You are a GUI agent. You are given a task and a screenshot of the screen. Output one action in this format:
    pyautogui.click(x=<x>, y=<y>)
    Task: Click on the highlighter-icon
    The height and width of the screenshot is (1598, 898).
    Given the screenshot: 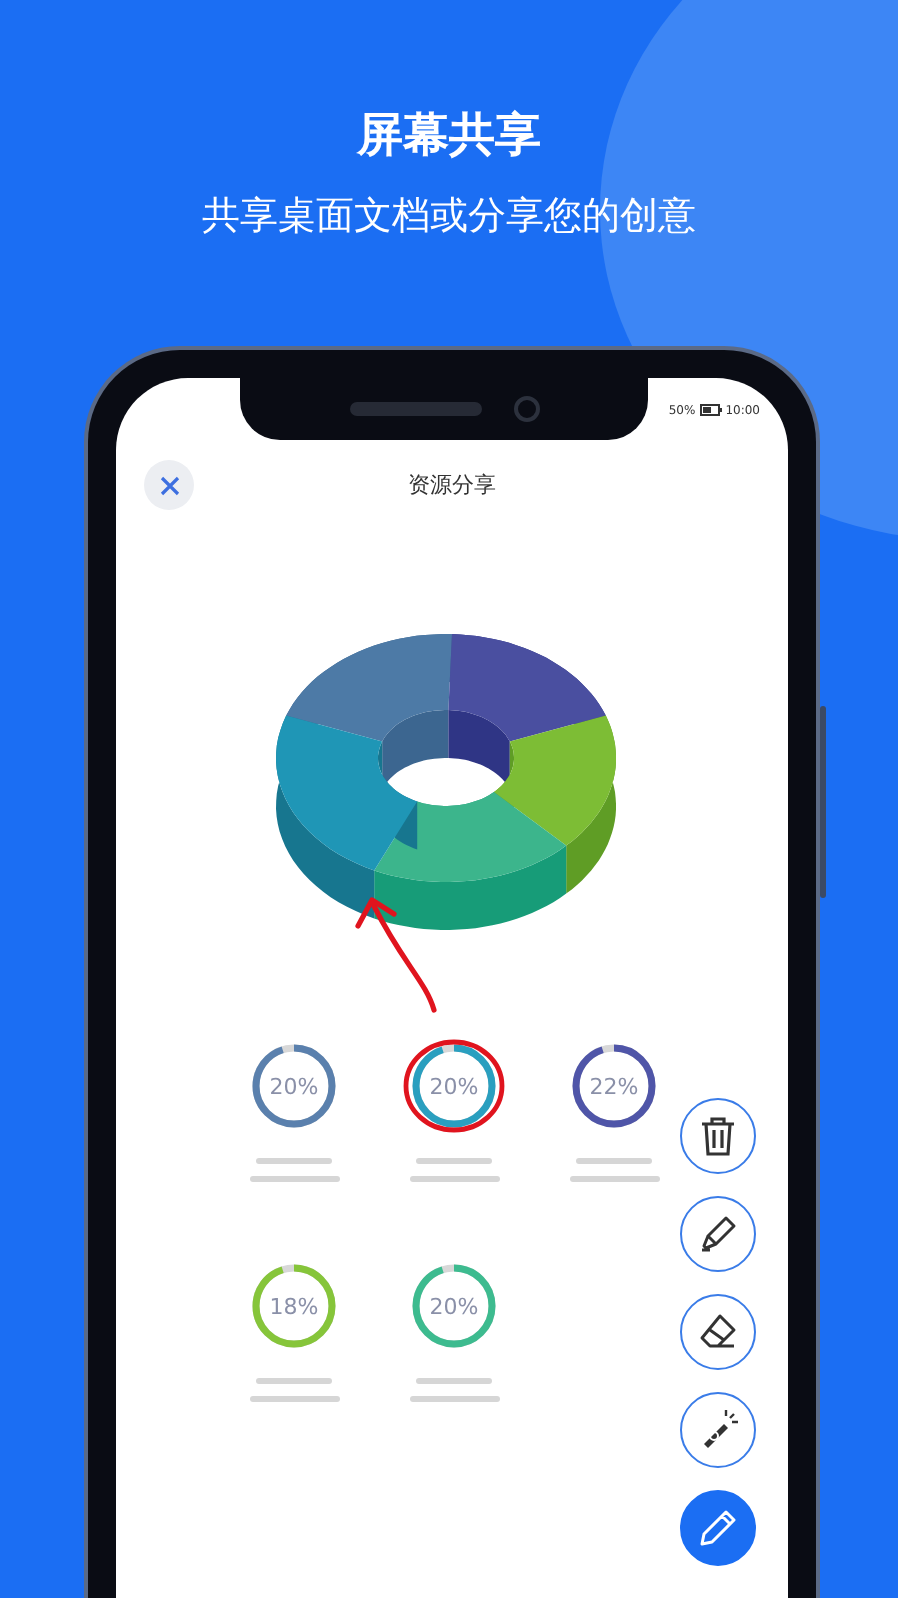 What is the action you would take?
    pyautogui.click(x=718, y=1234)
    